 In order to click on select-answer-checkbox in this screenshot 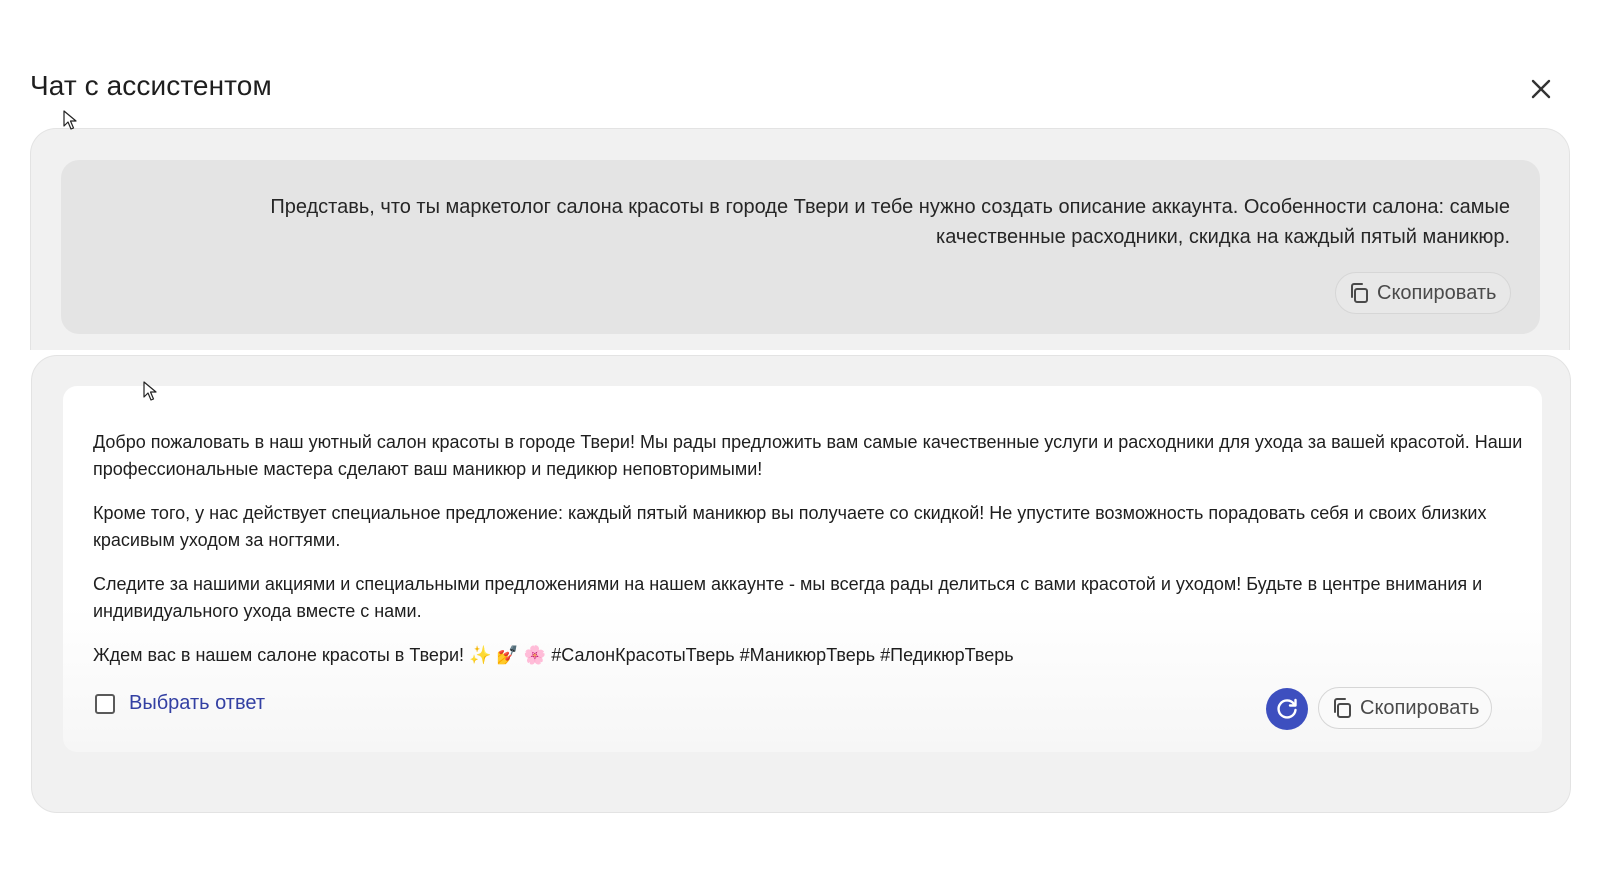, I will do `click(105, 703)`.